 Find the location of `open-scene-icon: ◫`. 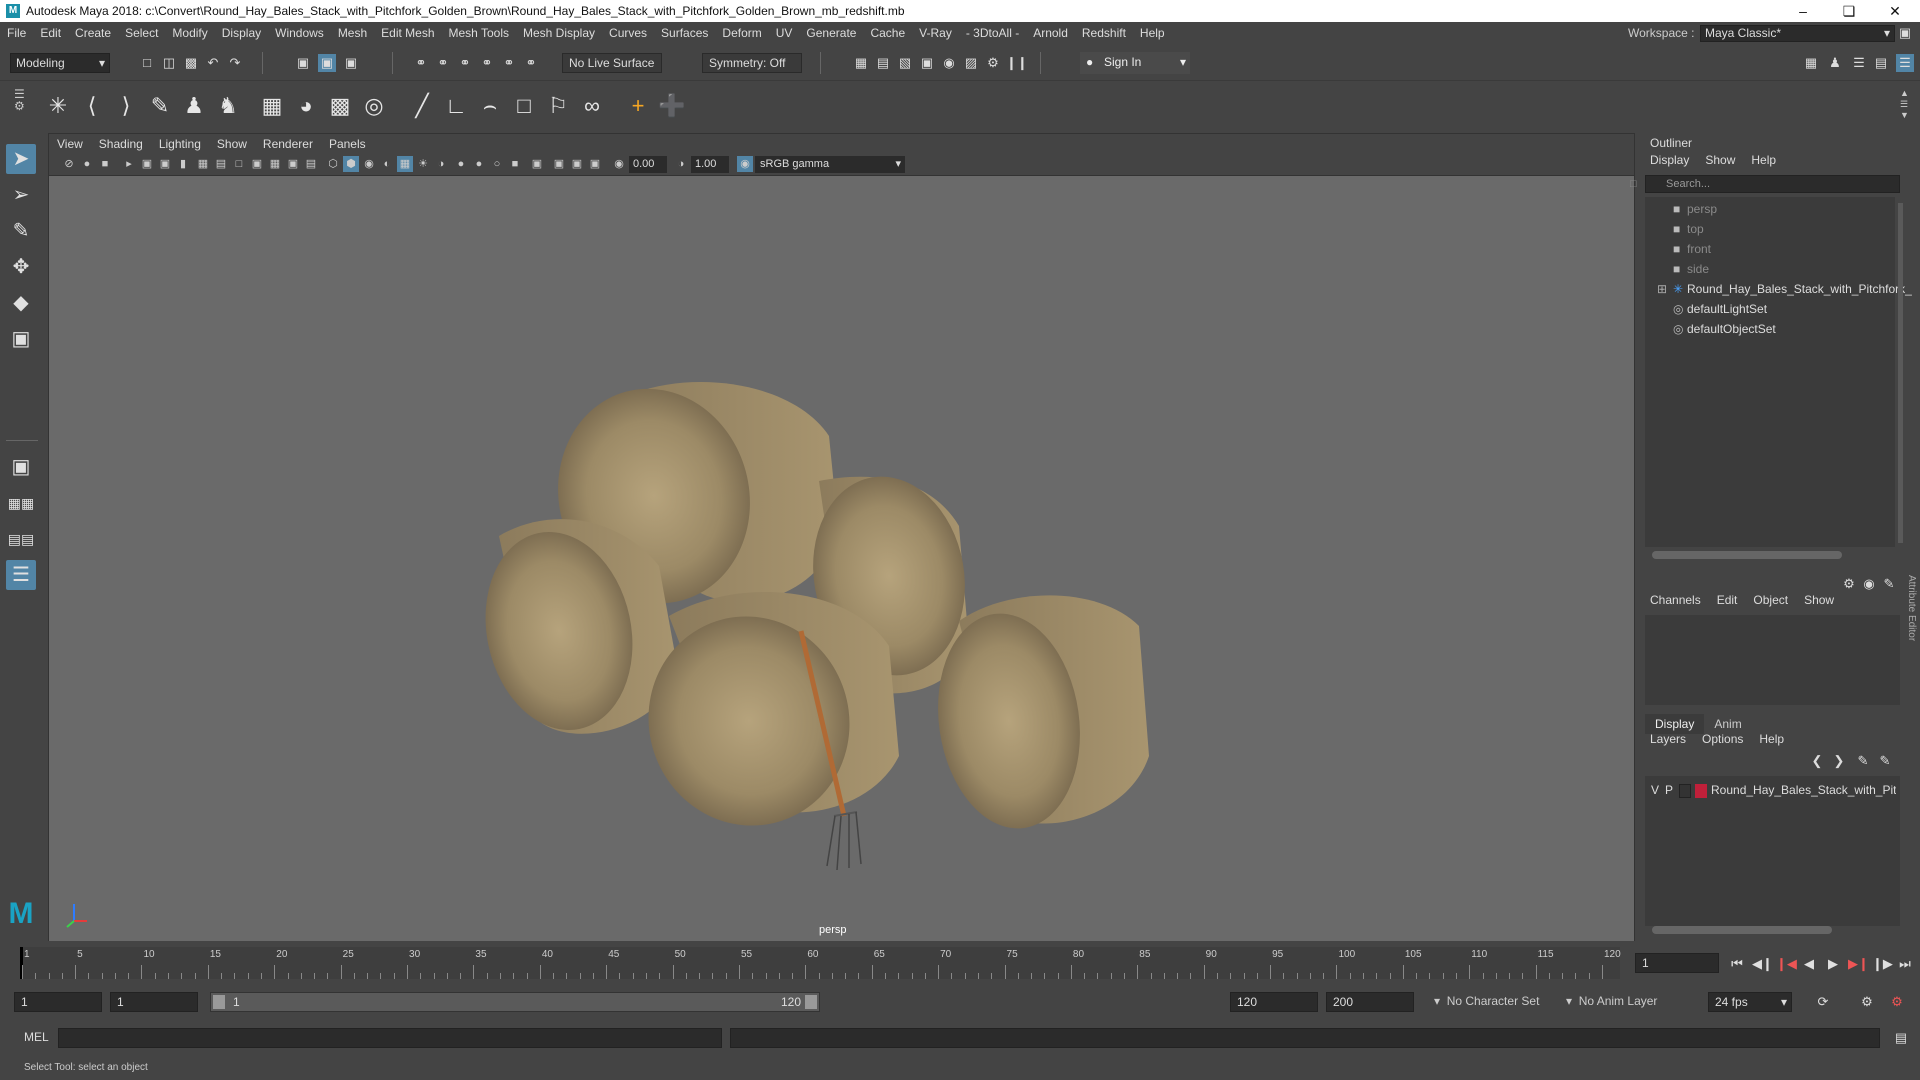

open-scene-icon: ◫ is located at coordinates (169, 63).